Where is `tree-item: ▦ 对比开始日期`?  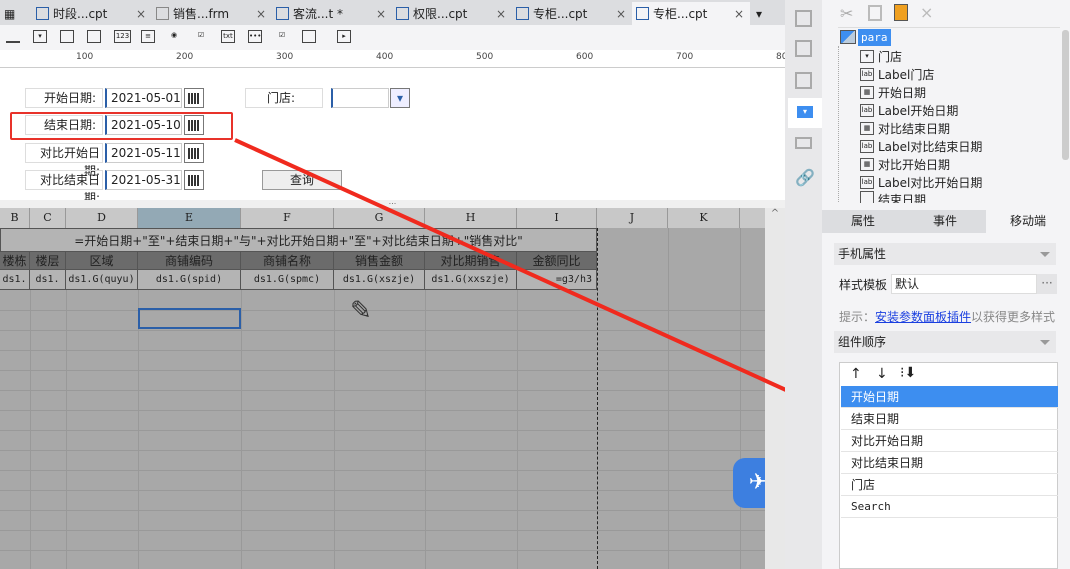
tree-item: ▦ 对比开始日期 is located at coordinates (905, 164).